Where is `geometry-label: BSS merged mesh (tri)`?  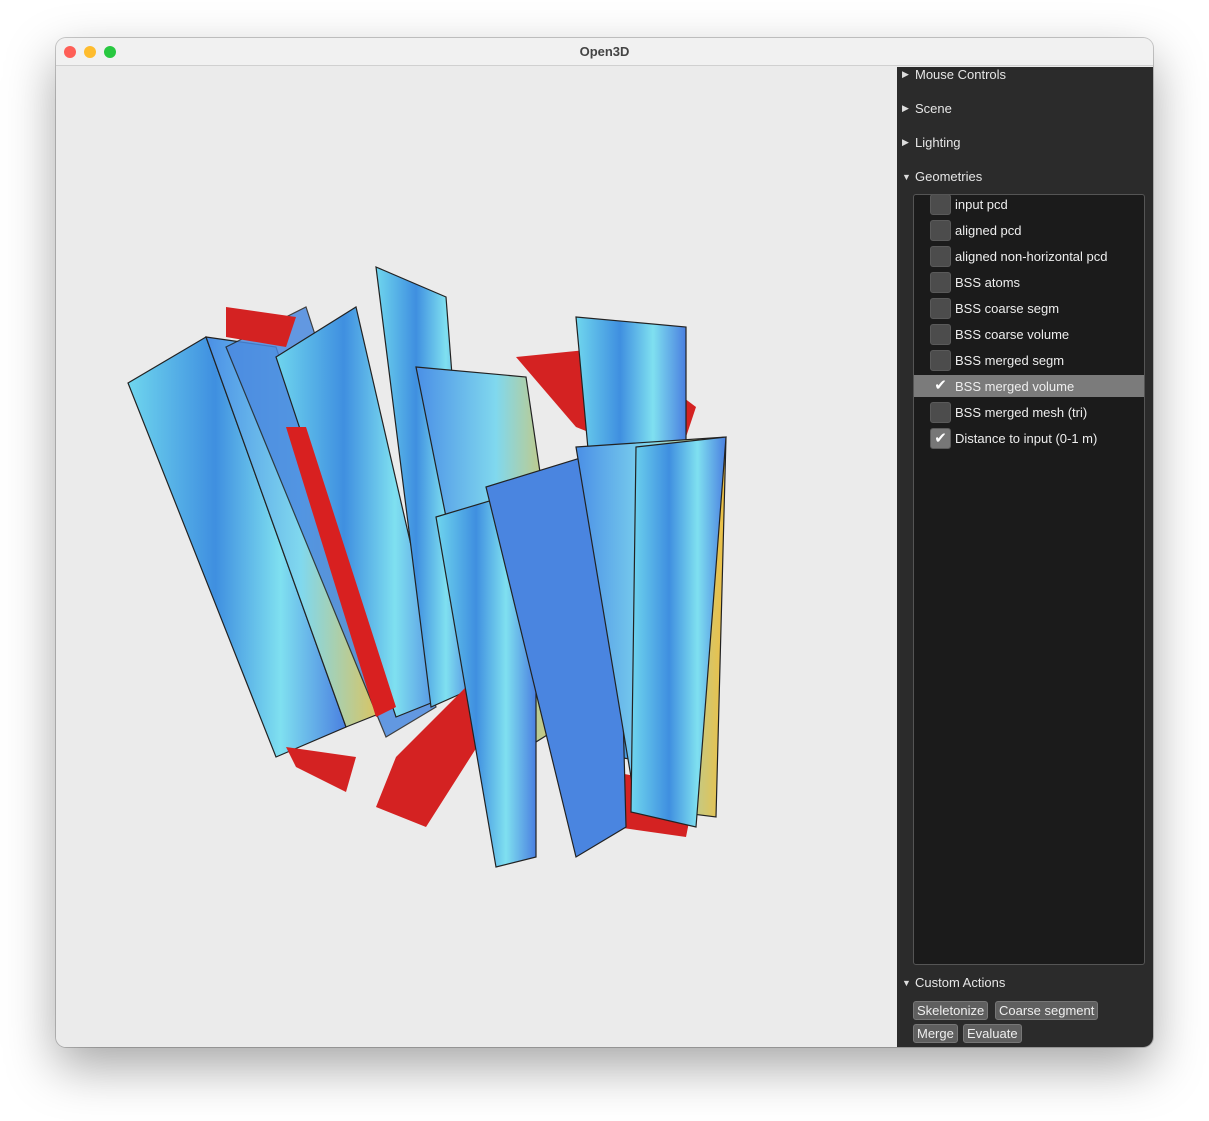 geometry-label: BSS merged mesh (tri) is located at coordinates (1021, 412).